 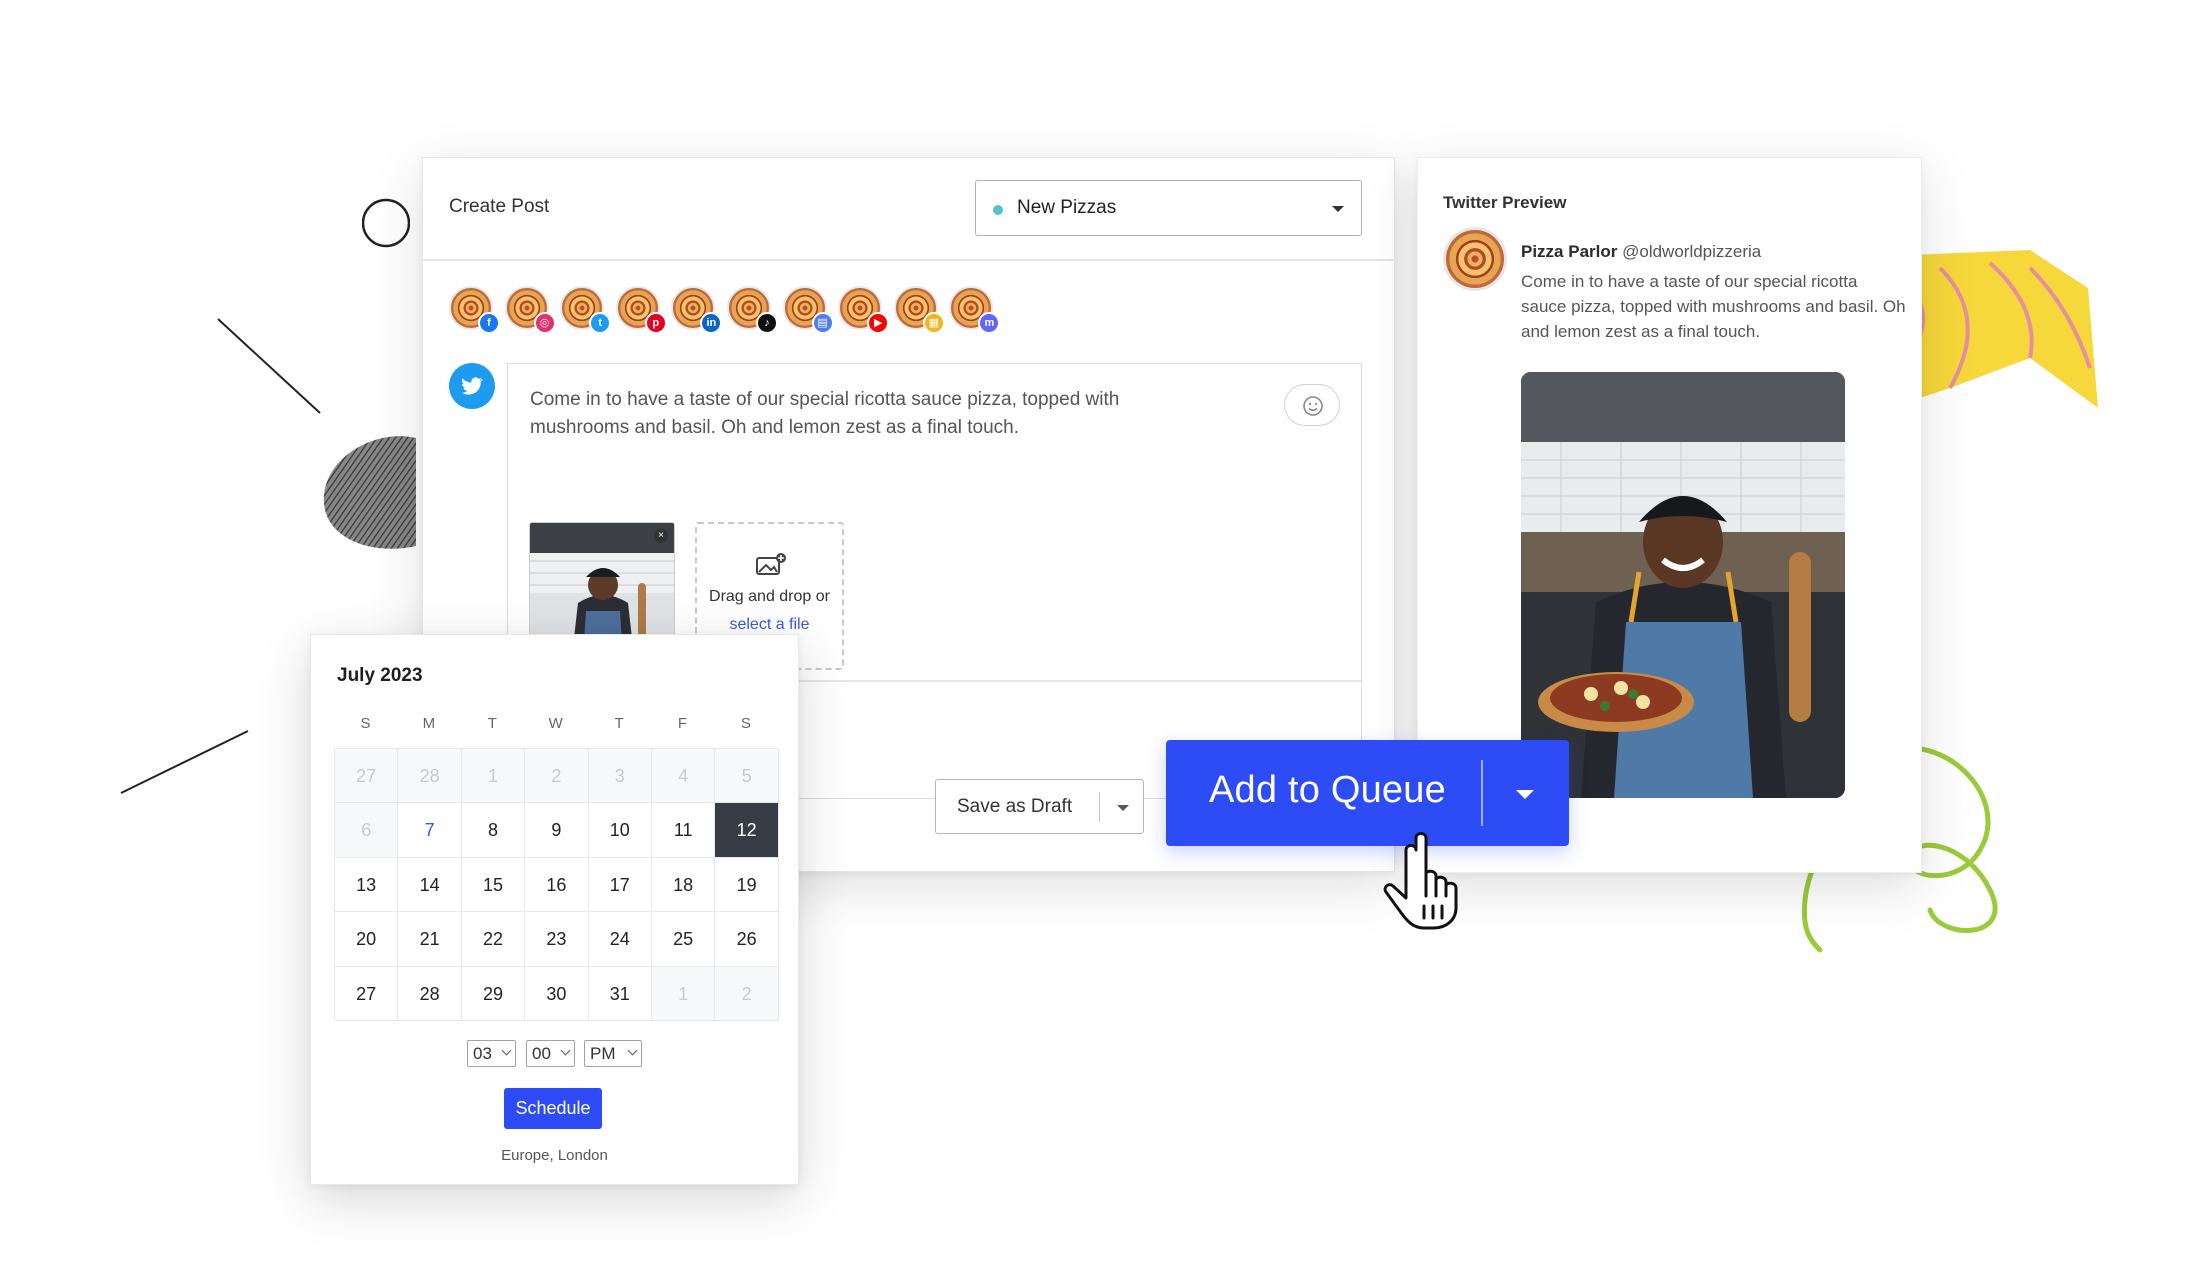 What do you see at coordinates (1692, 251) in the screenshot?
I see `preview-handle: @oldworldpizzeria` at bounding box center [1692, 251].